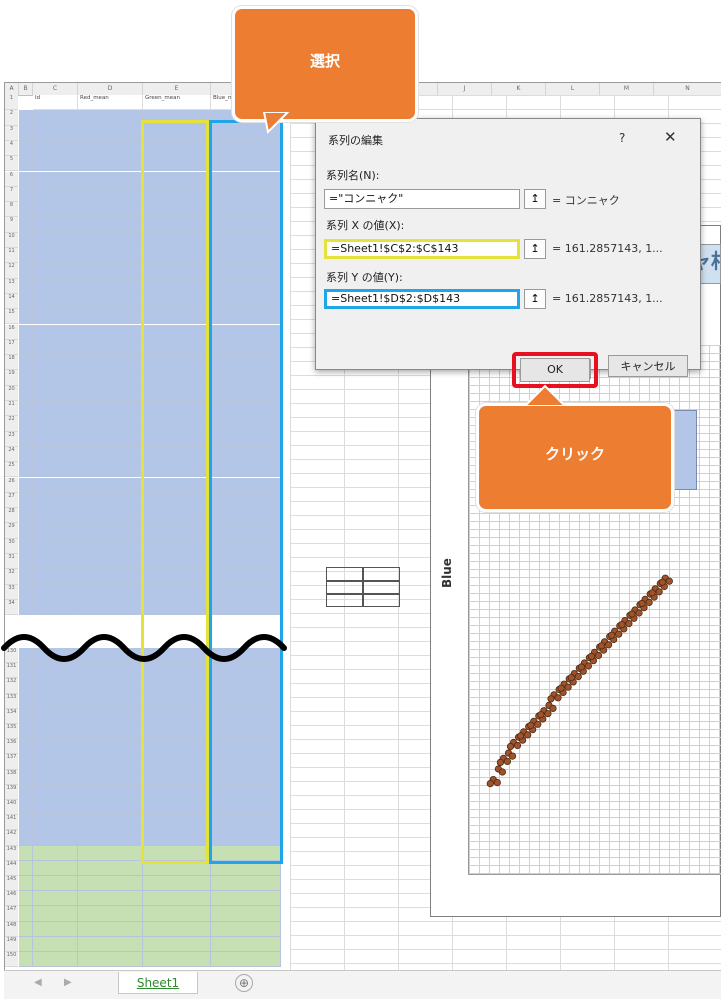 The image size is (721, 999). Describe the element at coordinates (55, 103) in the screenshot. I see `header-cell: Id` at that location.